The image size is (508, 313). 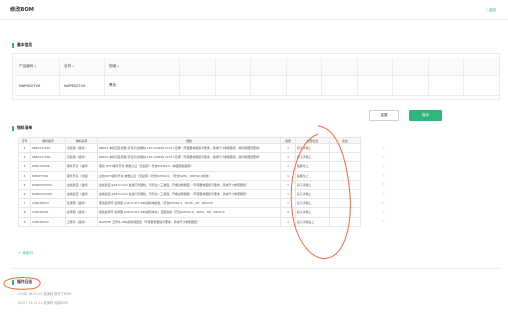 What do you see at coordinates (312, 221) in the screenshot?
I see `cell-position: 接子手箱盖上` at bounding box center [312, 221].